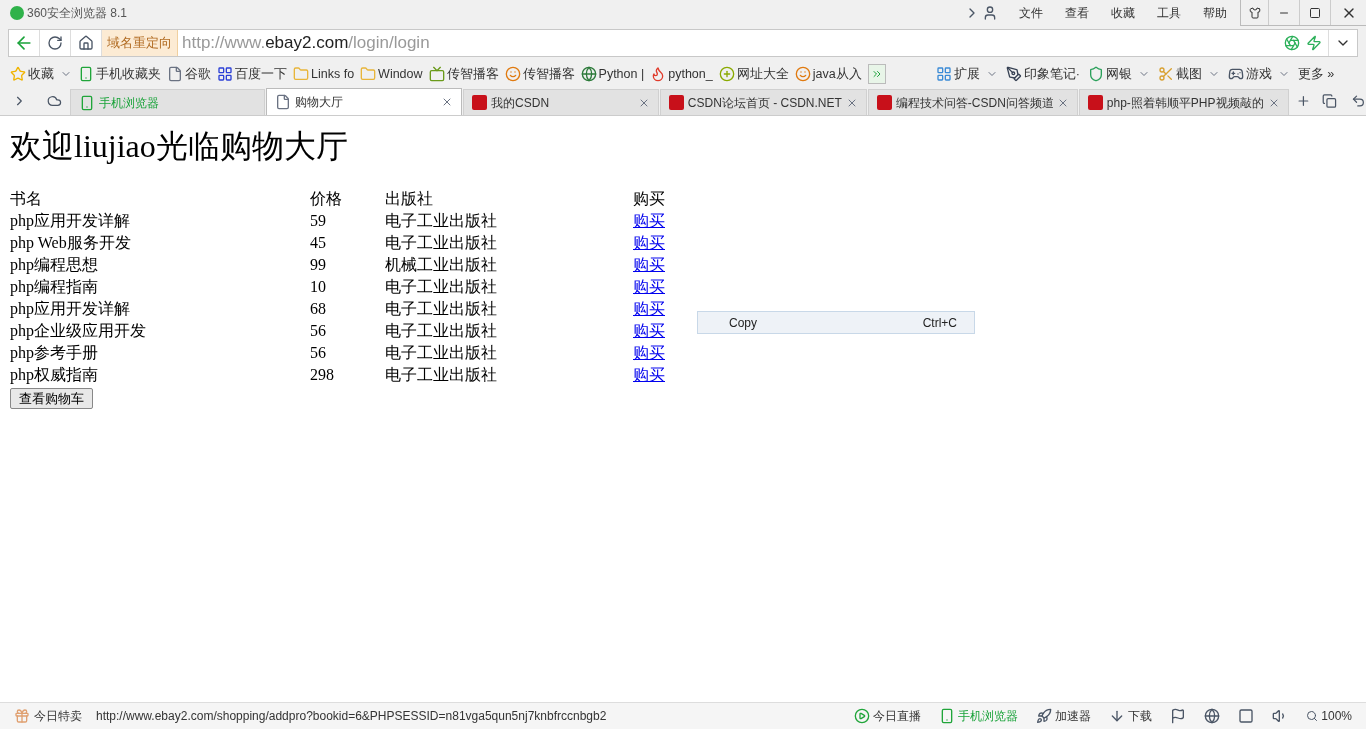 The image size is (1366, 729). What do you see at coordinates (119, 74) in the screenshot?
I see `bookmark-item: 手机收藏夹` at bounding box center [119, 74].